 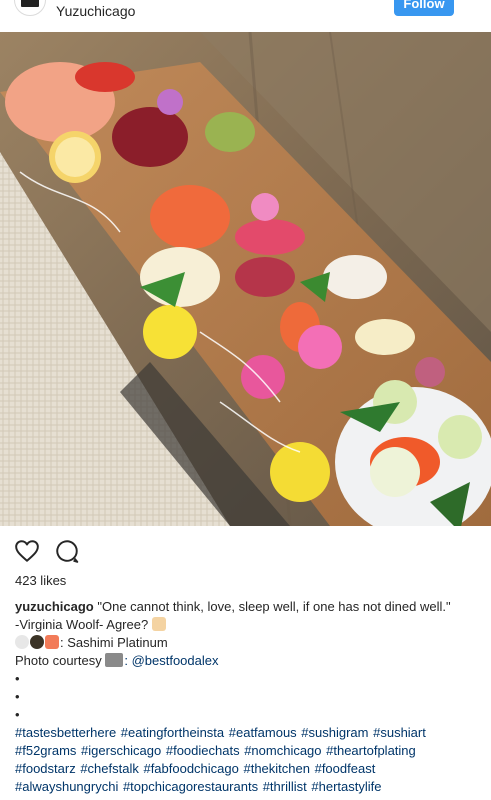 What do you see at coordinates (424, 8) in the screenshot?
I see `follow-button: Follow` at bounding box center [424, 8].